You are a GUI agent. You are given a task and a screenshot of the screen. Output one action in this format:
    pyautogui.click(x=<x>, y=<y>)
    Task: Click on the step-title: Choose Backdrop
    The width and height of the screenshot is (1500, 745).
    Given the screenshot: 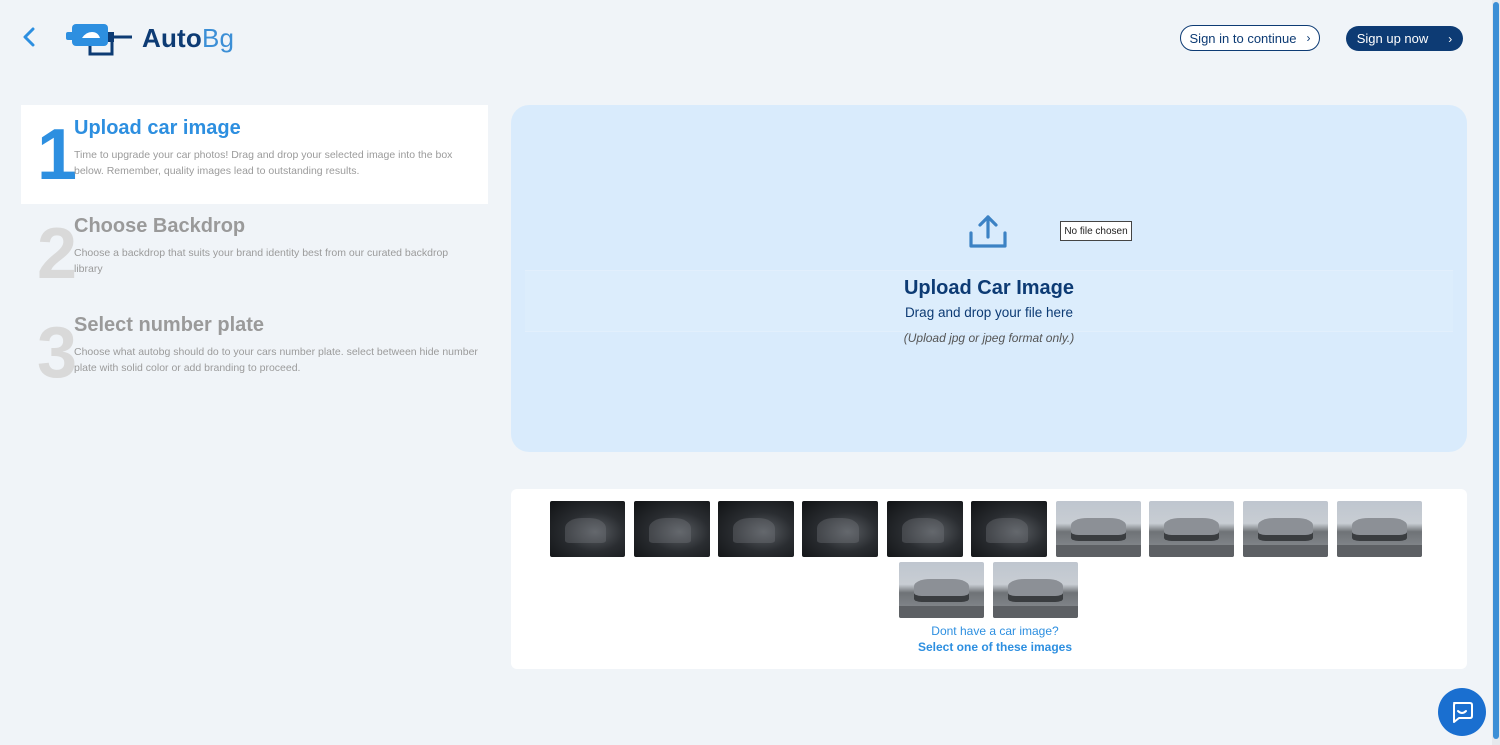 What is the action you would take?
    pyautogui.click(x=160, y=226)
    